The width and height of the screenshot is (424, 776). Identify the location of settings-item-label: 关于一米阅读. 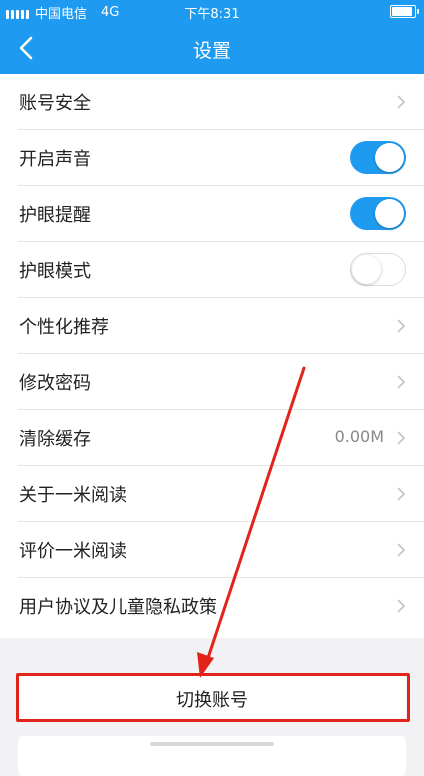
(73, 495).